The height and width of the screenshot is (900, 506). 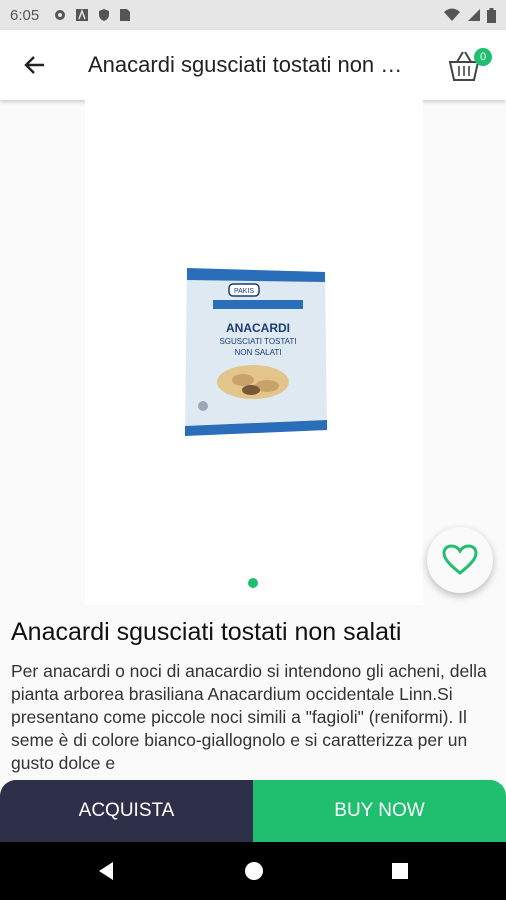 I want to click on buy-now-button: BUY NOW, so click(x=379, y=811).